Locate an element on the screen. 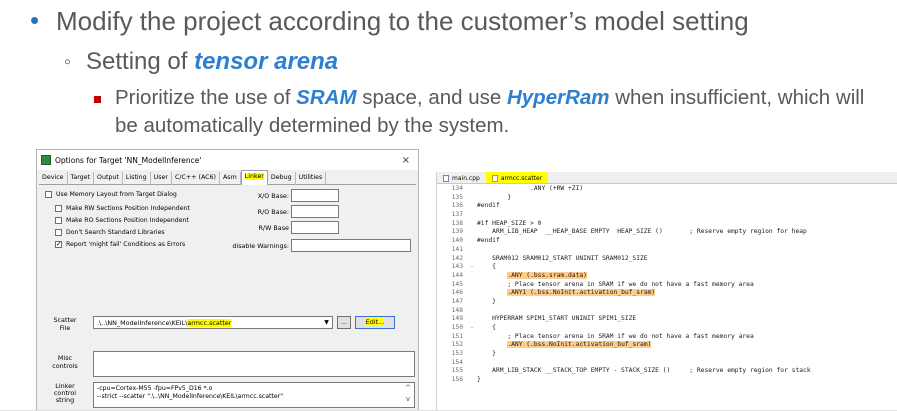 The height and width of the screenshot is (411, 897). tab-cpp: C/C++ (AC6) is located at coordinates (196, 178).